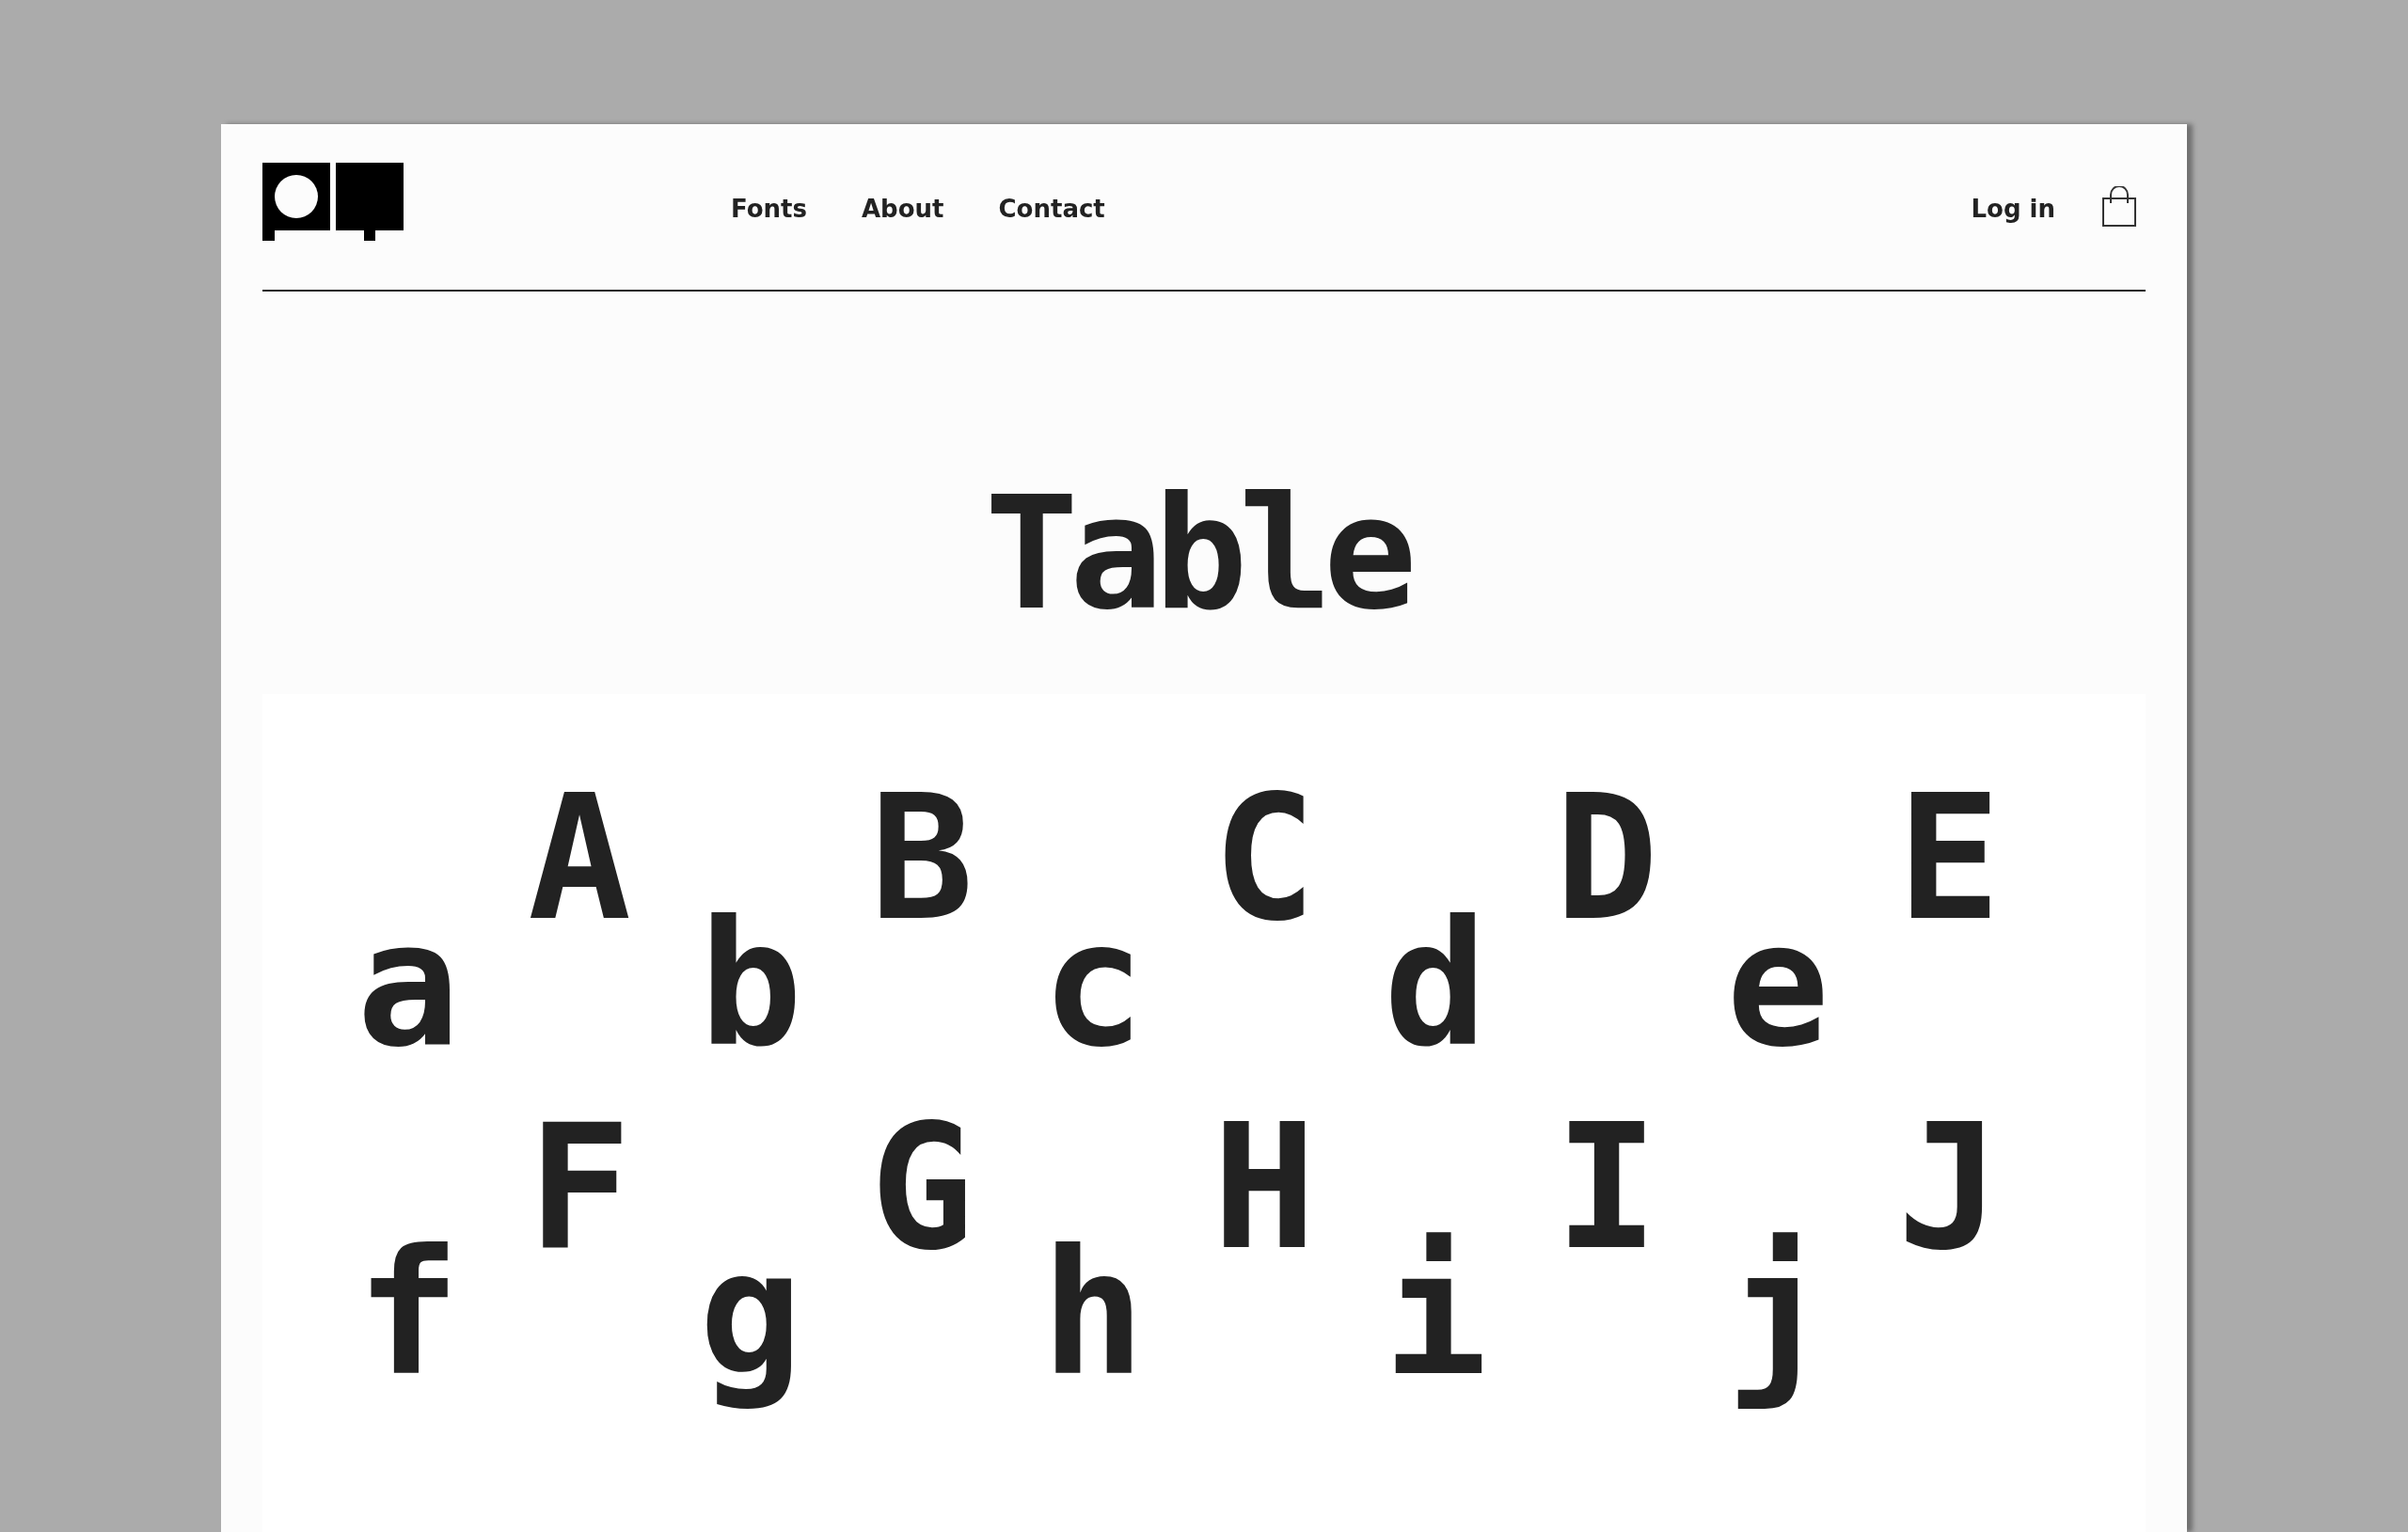 Image resolution: width=2408 pixels, height=1532 pixels. Describe the element at coordinates (580, 1188) in the screenshot. I see `glyph: F` at that location.